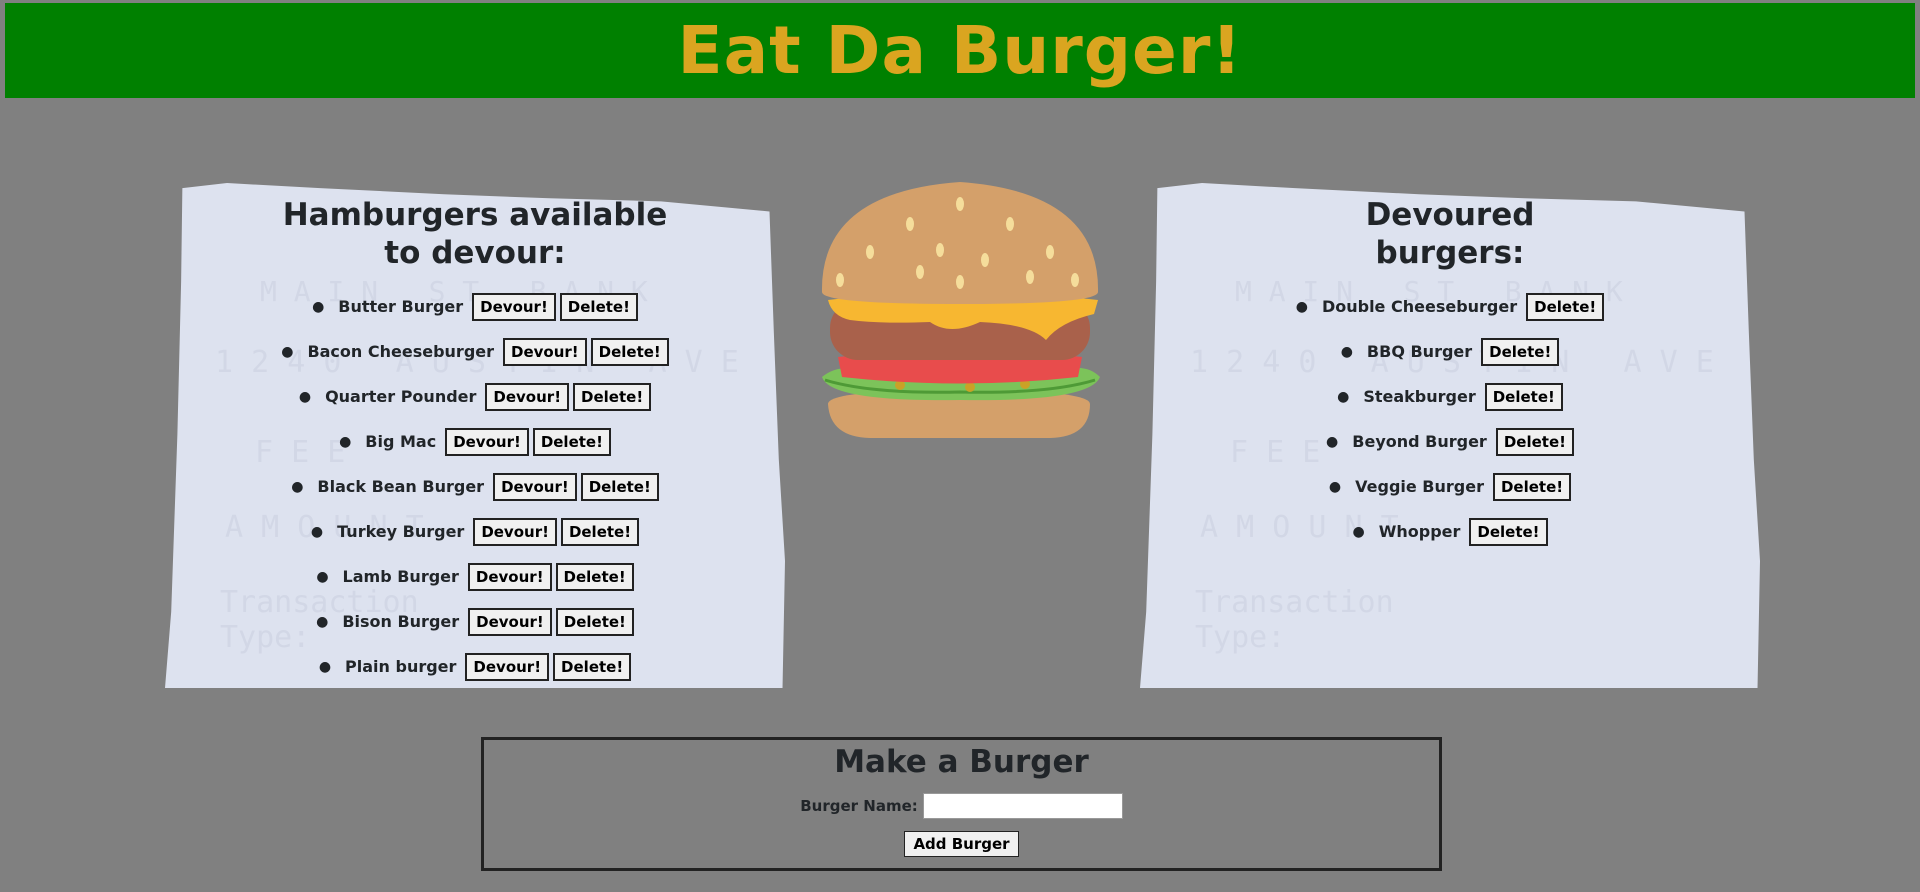  I want to click on burger-name-row: Burger Name:, so click(961, 806).